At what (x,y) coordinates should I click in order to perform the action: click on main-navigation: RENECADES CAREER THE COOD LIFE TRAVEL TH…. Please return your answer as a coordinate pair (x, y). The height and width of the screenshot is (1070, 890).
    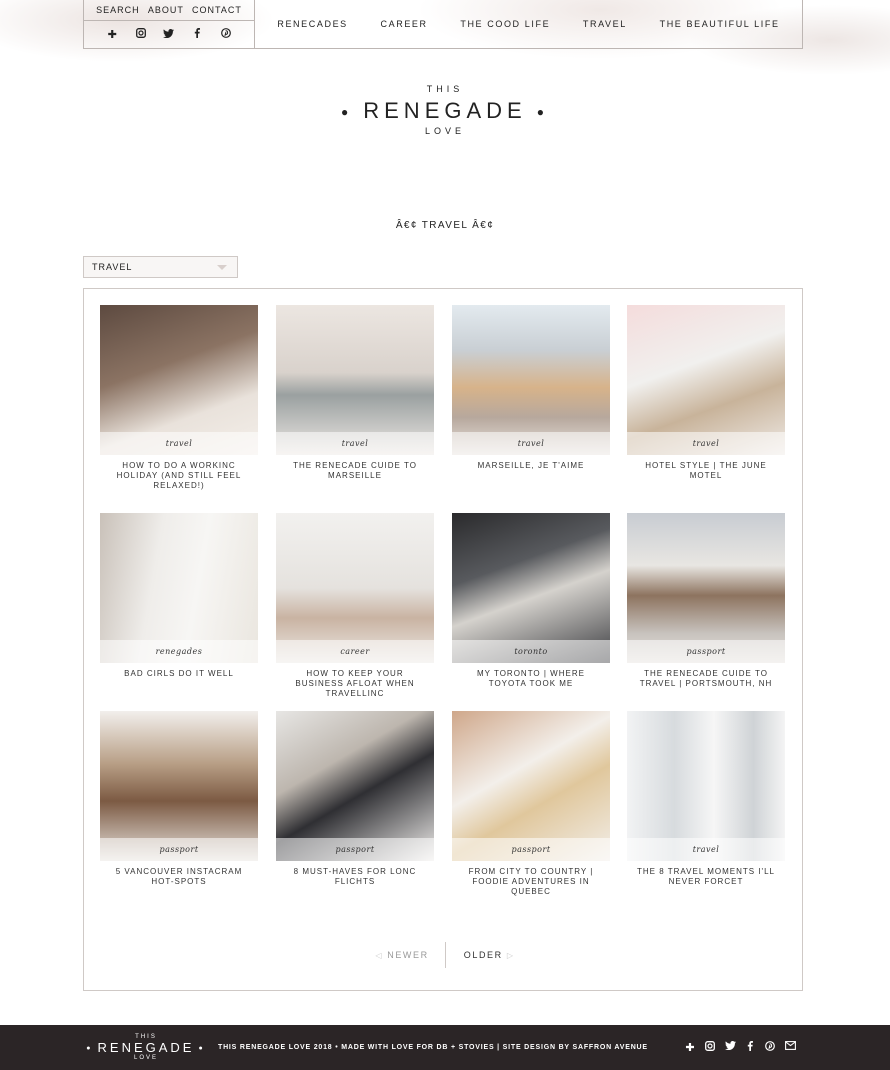
    Looking at the image, I should click on (528, 24).